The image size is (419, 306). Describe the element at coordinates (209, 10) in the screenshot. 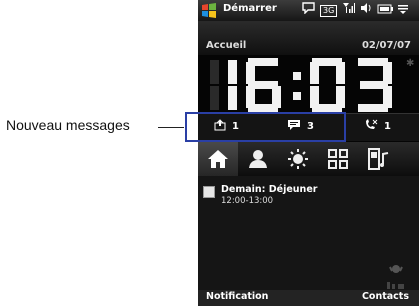

I see `windows-logo-icon` at that location.